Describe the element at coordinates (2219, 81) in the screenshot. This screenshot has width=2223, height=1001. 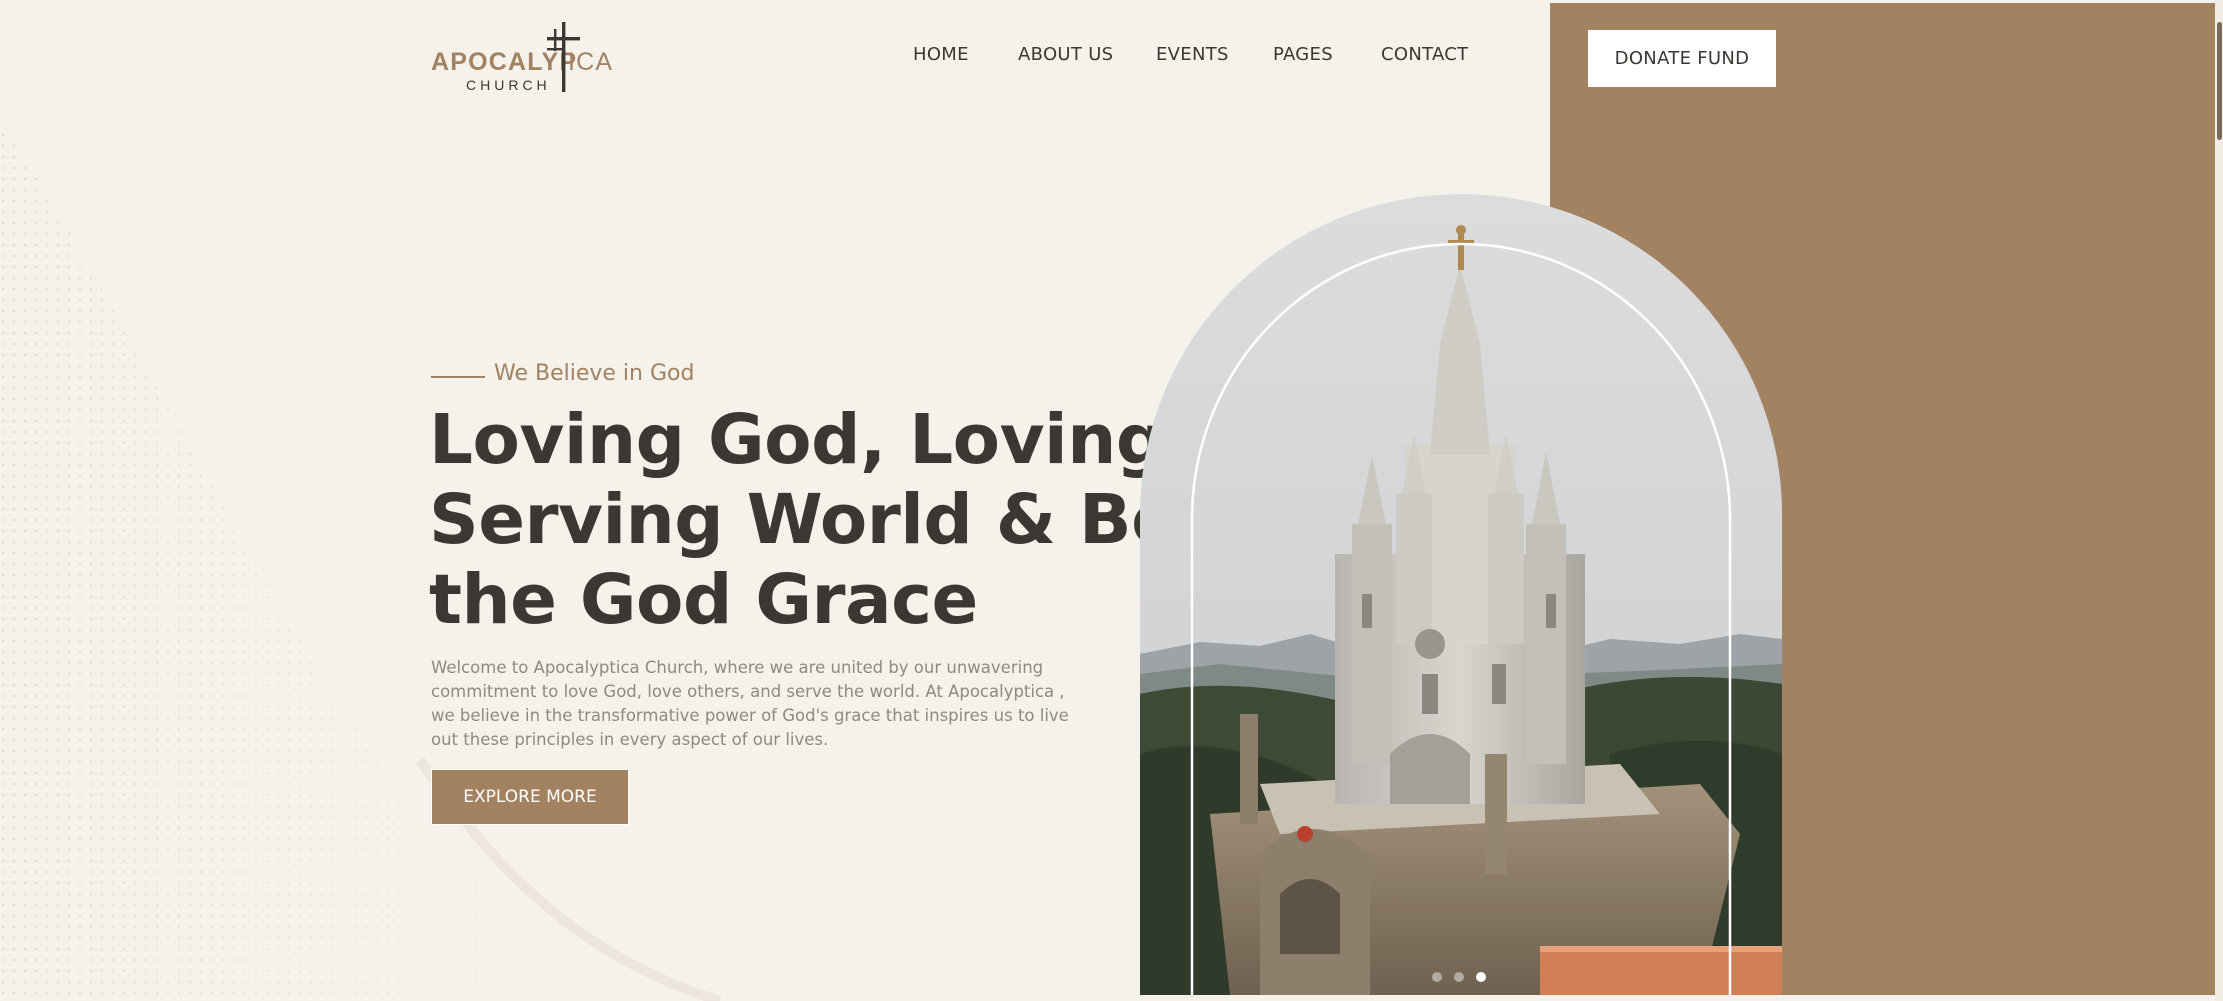
I see `scrollbar-thumb` at that location.